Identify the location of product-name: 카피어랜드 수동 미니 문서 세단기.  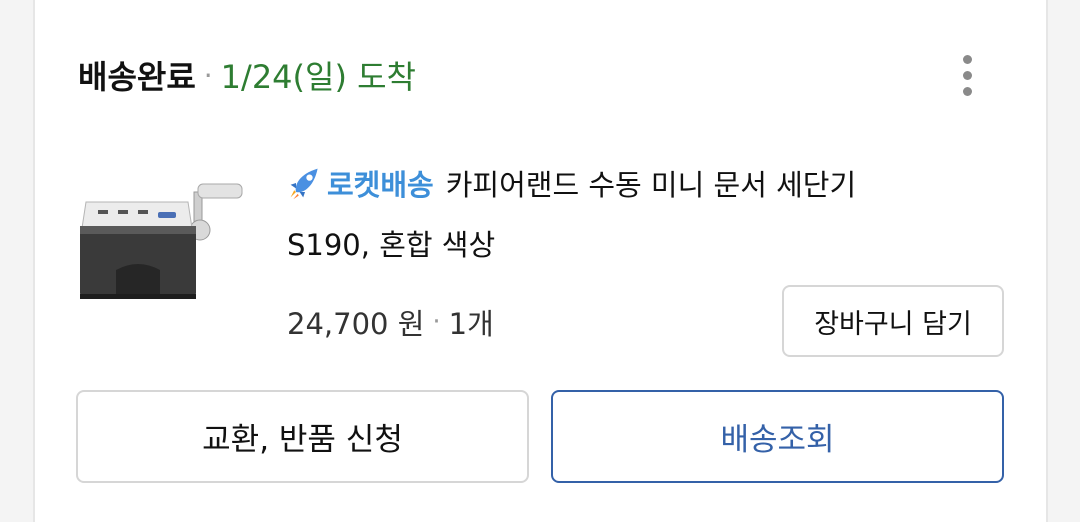
(651, 185).